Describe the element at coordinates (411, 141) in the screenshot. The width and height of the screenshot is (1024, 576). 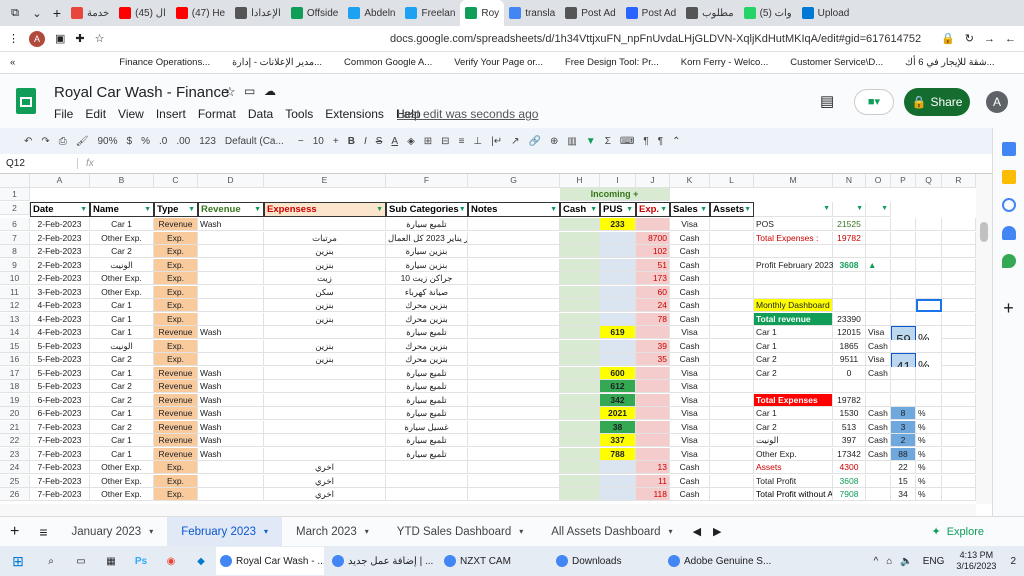
I see `fill-color-icon: ◈` at that location.